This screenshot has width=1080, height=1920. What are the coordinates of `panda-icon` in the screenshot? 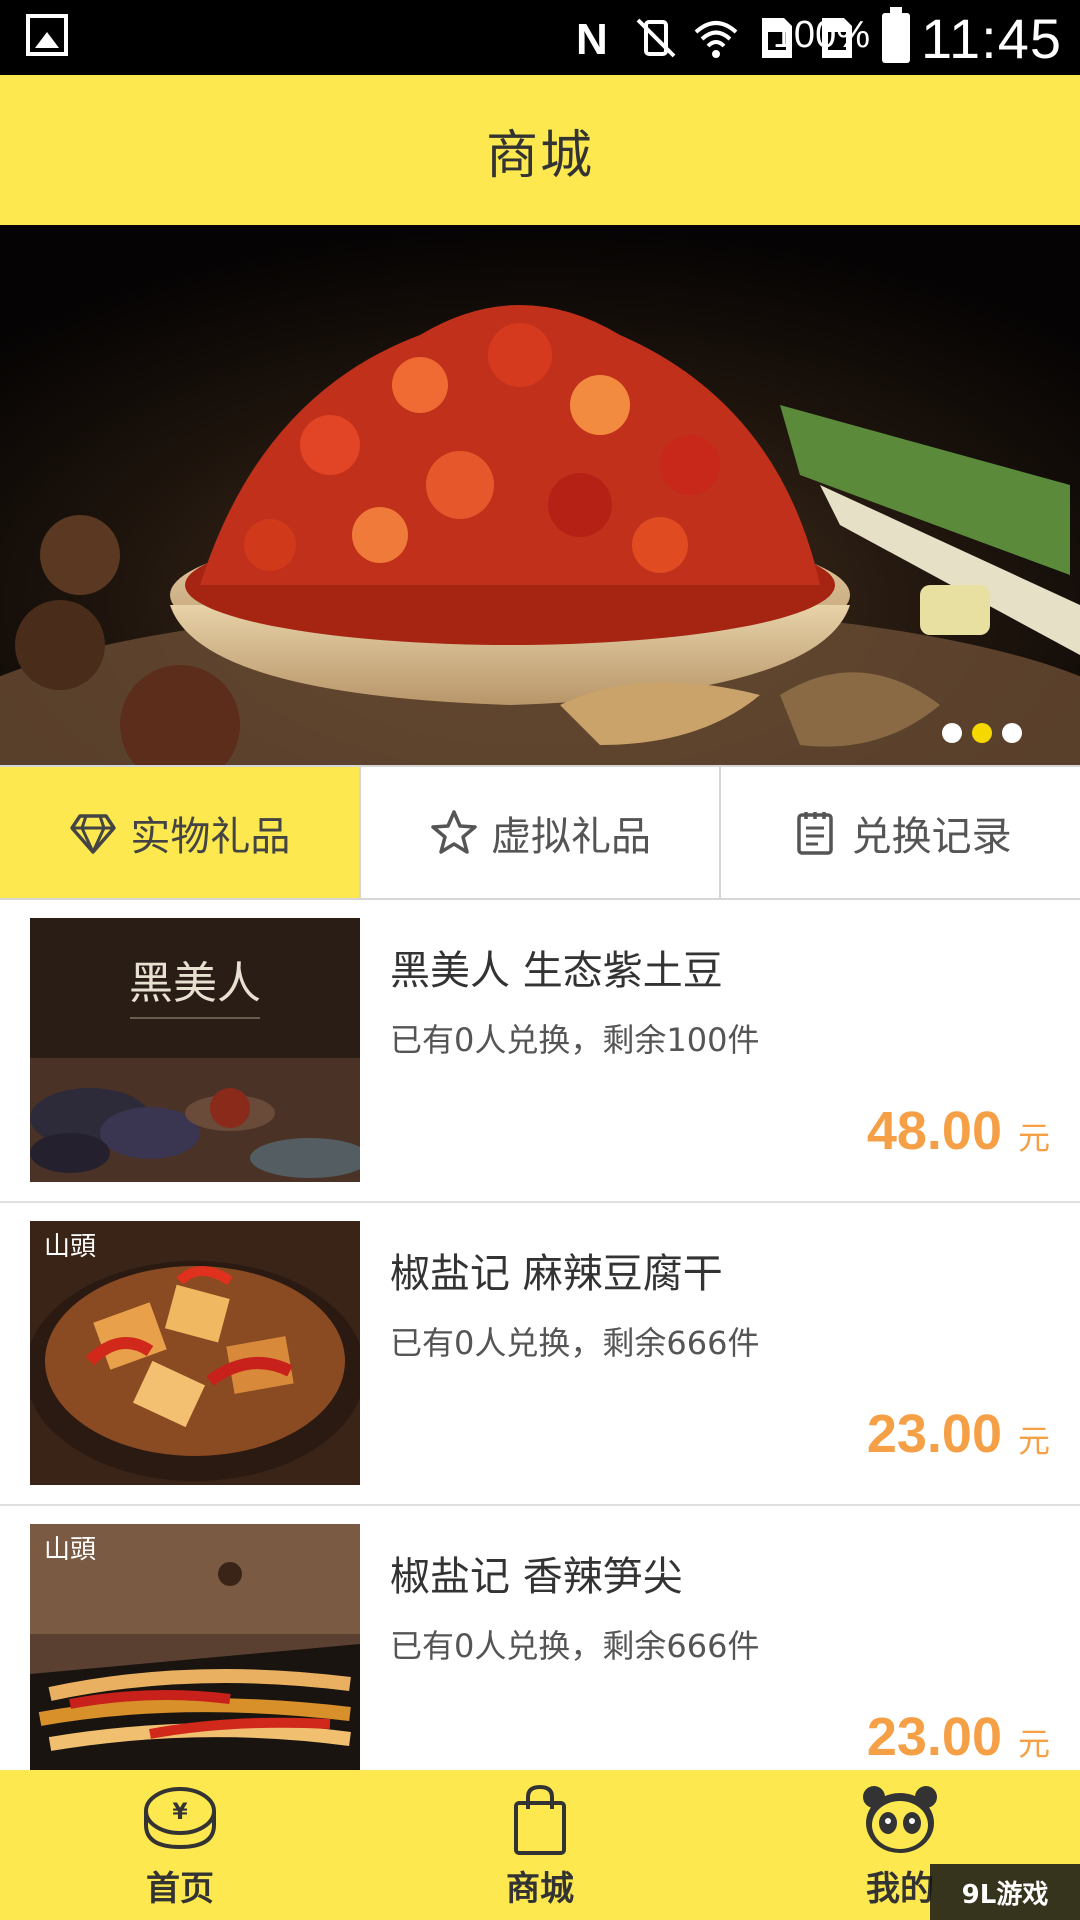 It's located at (900, 1819).